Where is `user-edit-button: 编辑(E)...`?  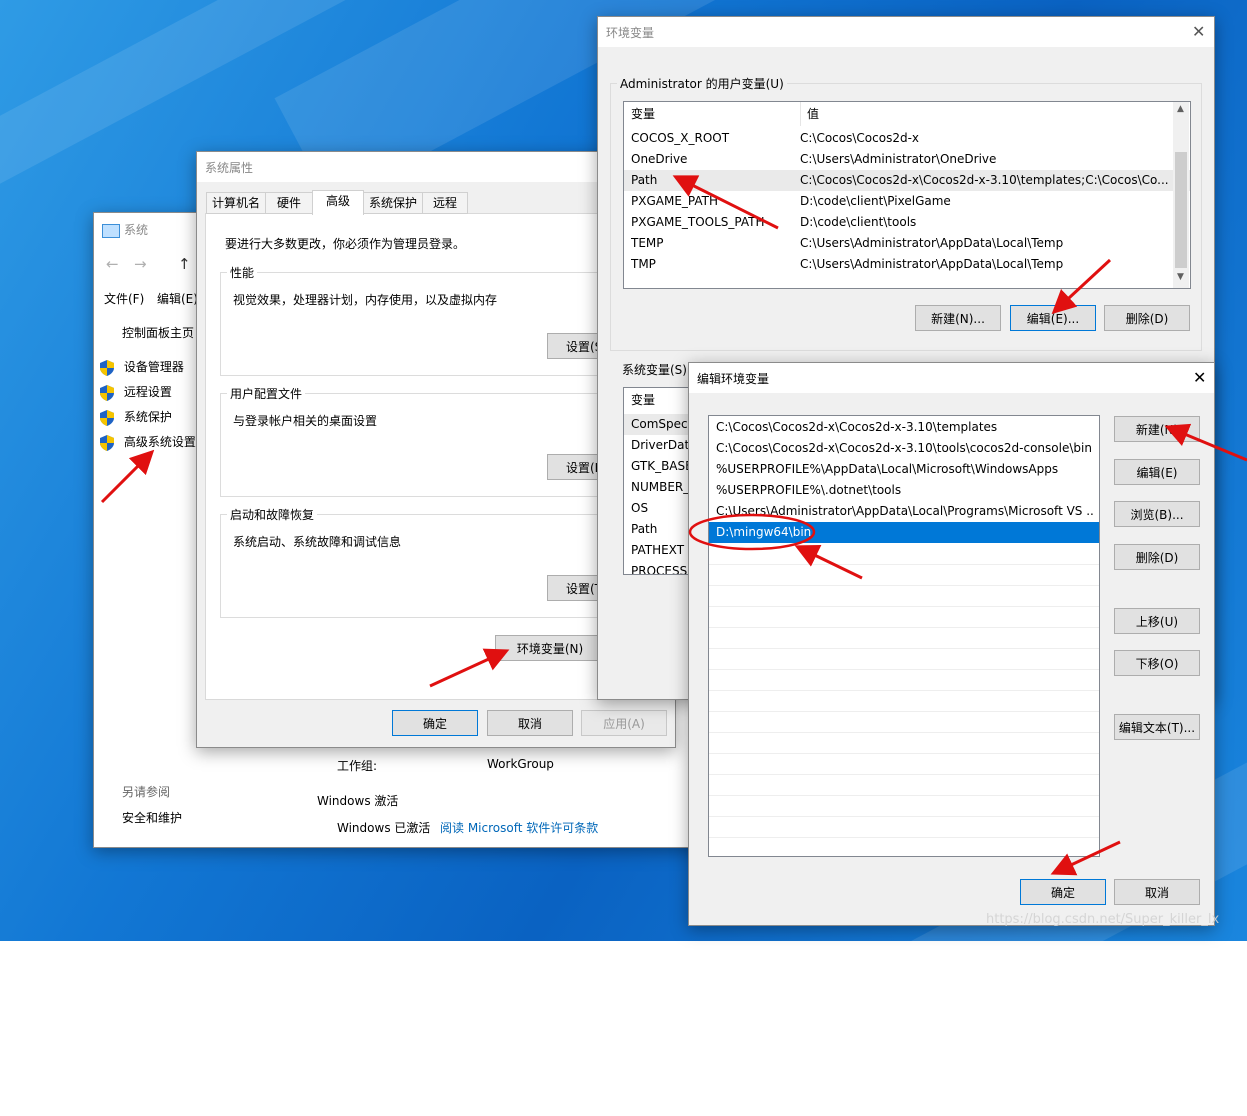 user-edit-button: 编辑(E)... is located at coordinates (1053, 318).